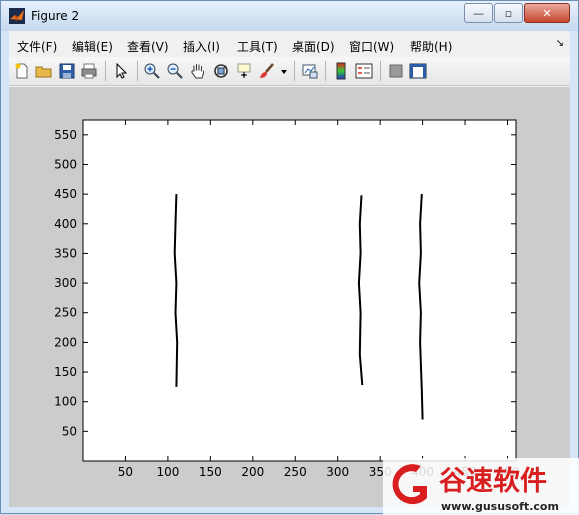 This screenshot has height=515, width=579. I want to click on y-tick-label: 550, so click(65, 135).